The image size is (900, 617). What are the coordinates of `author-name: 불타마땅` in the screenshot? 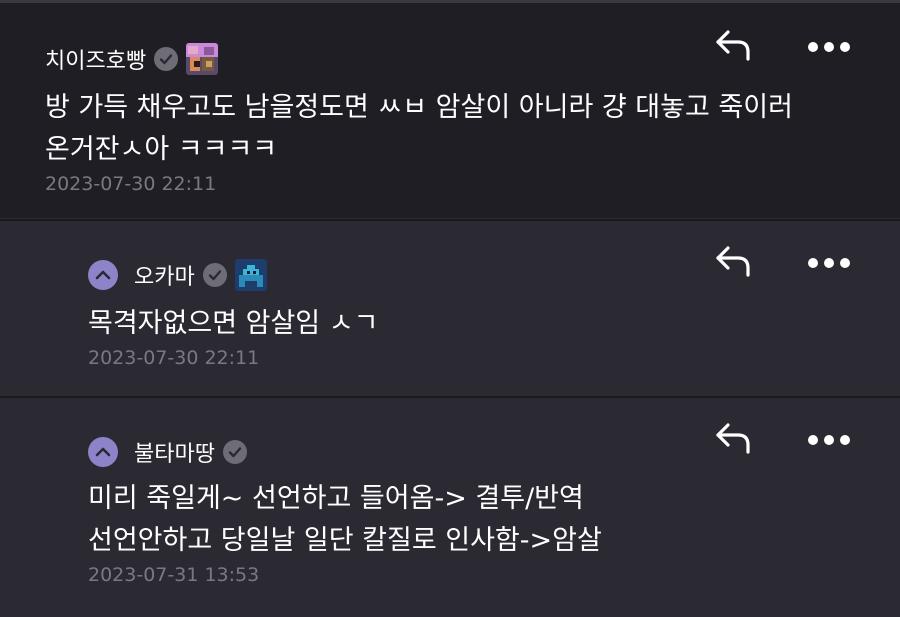 It's located at (174, 452).